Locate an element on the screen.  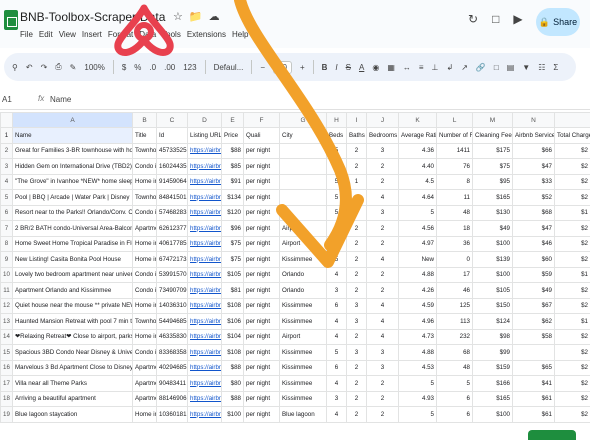
cell: 4.96 is located at coordinates (417, 321).